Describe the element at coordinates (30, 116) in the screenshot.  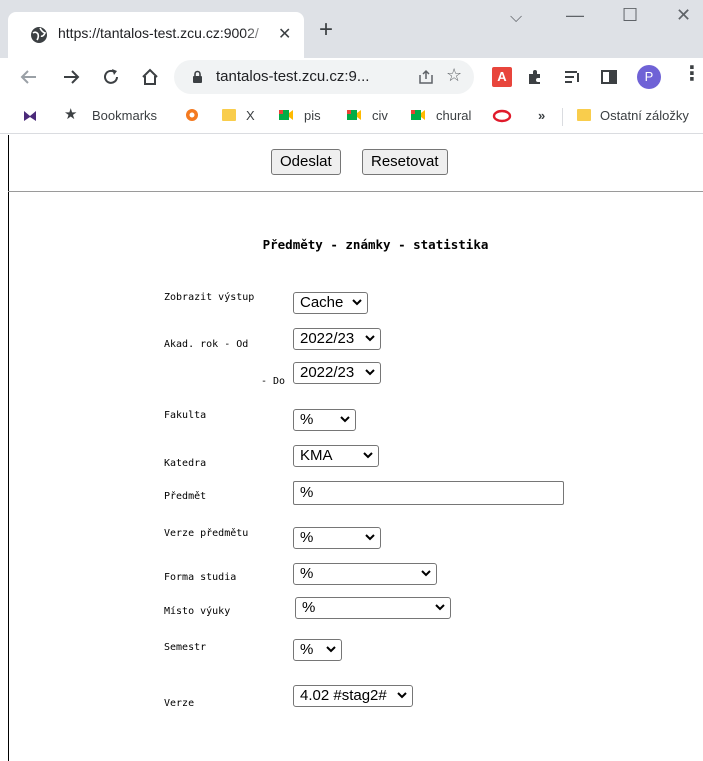
I see `app-logo-icon` at that location.